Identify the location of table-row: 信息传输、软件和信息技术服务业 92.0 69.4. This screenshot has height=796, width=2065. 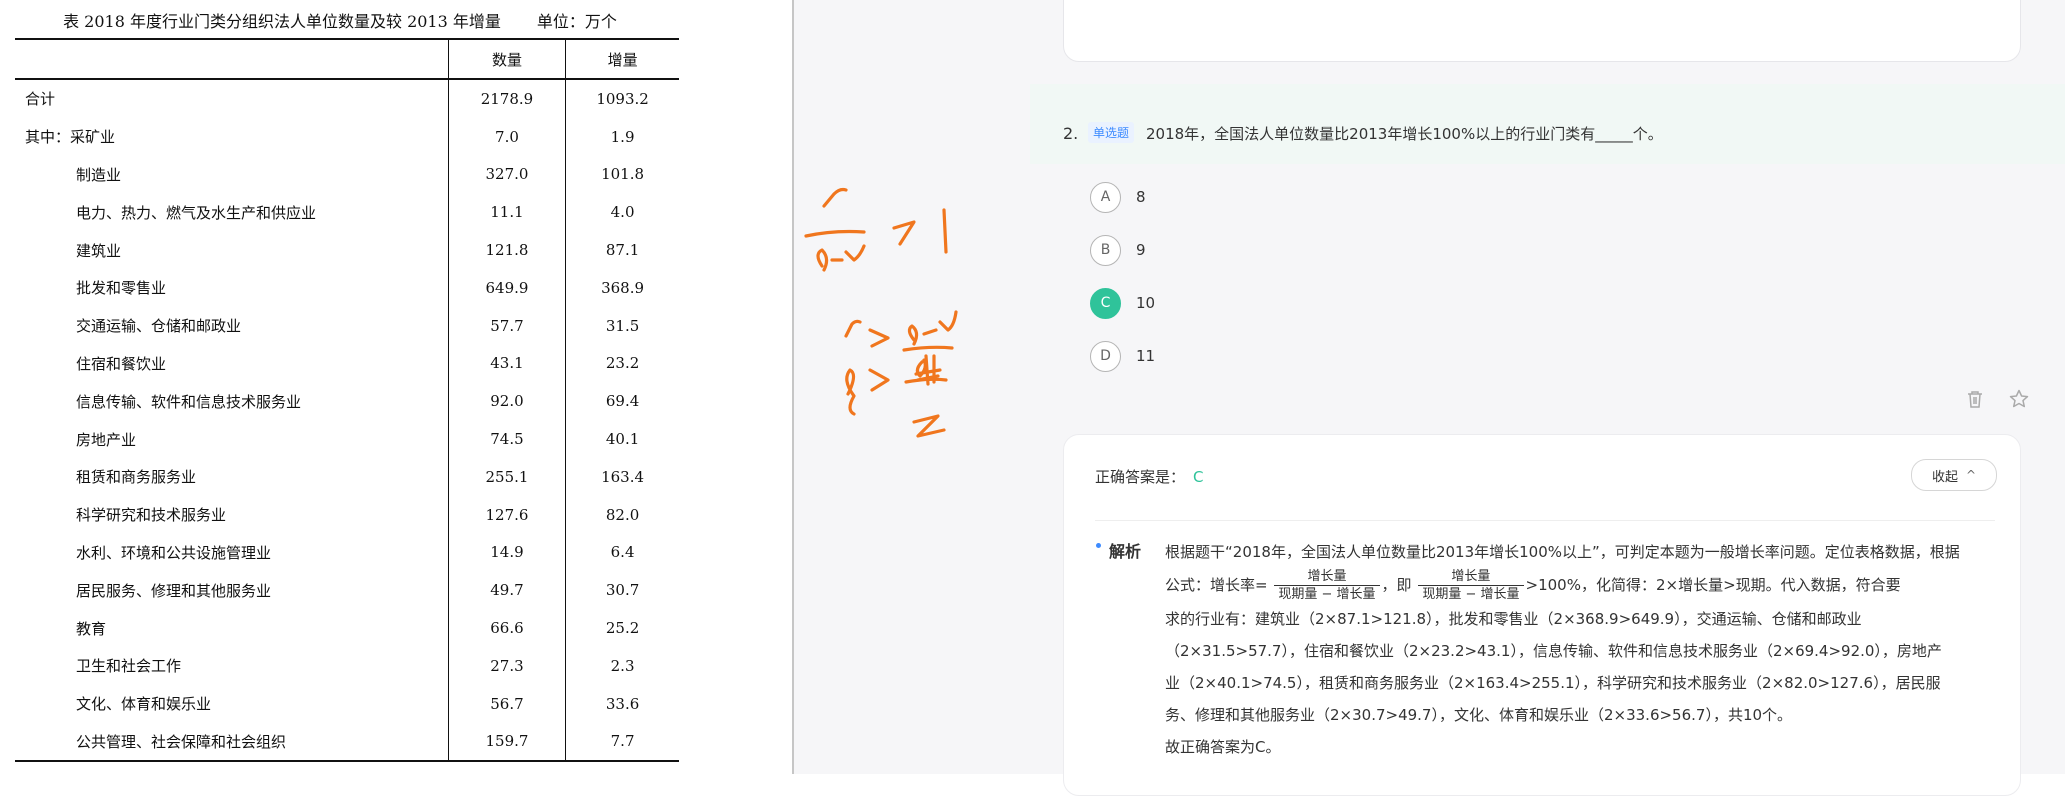
(347, 401).